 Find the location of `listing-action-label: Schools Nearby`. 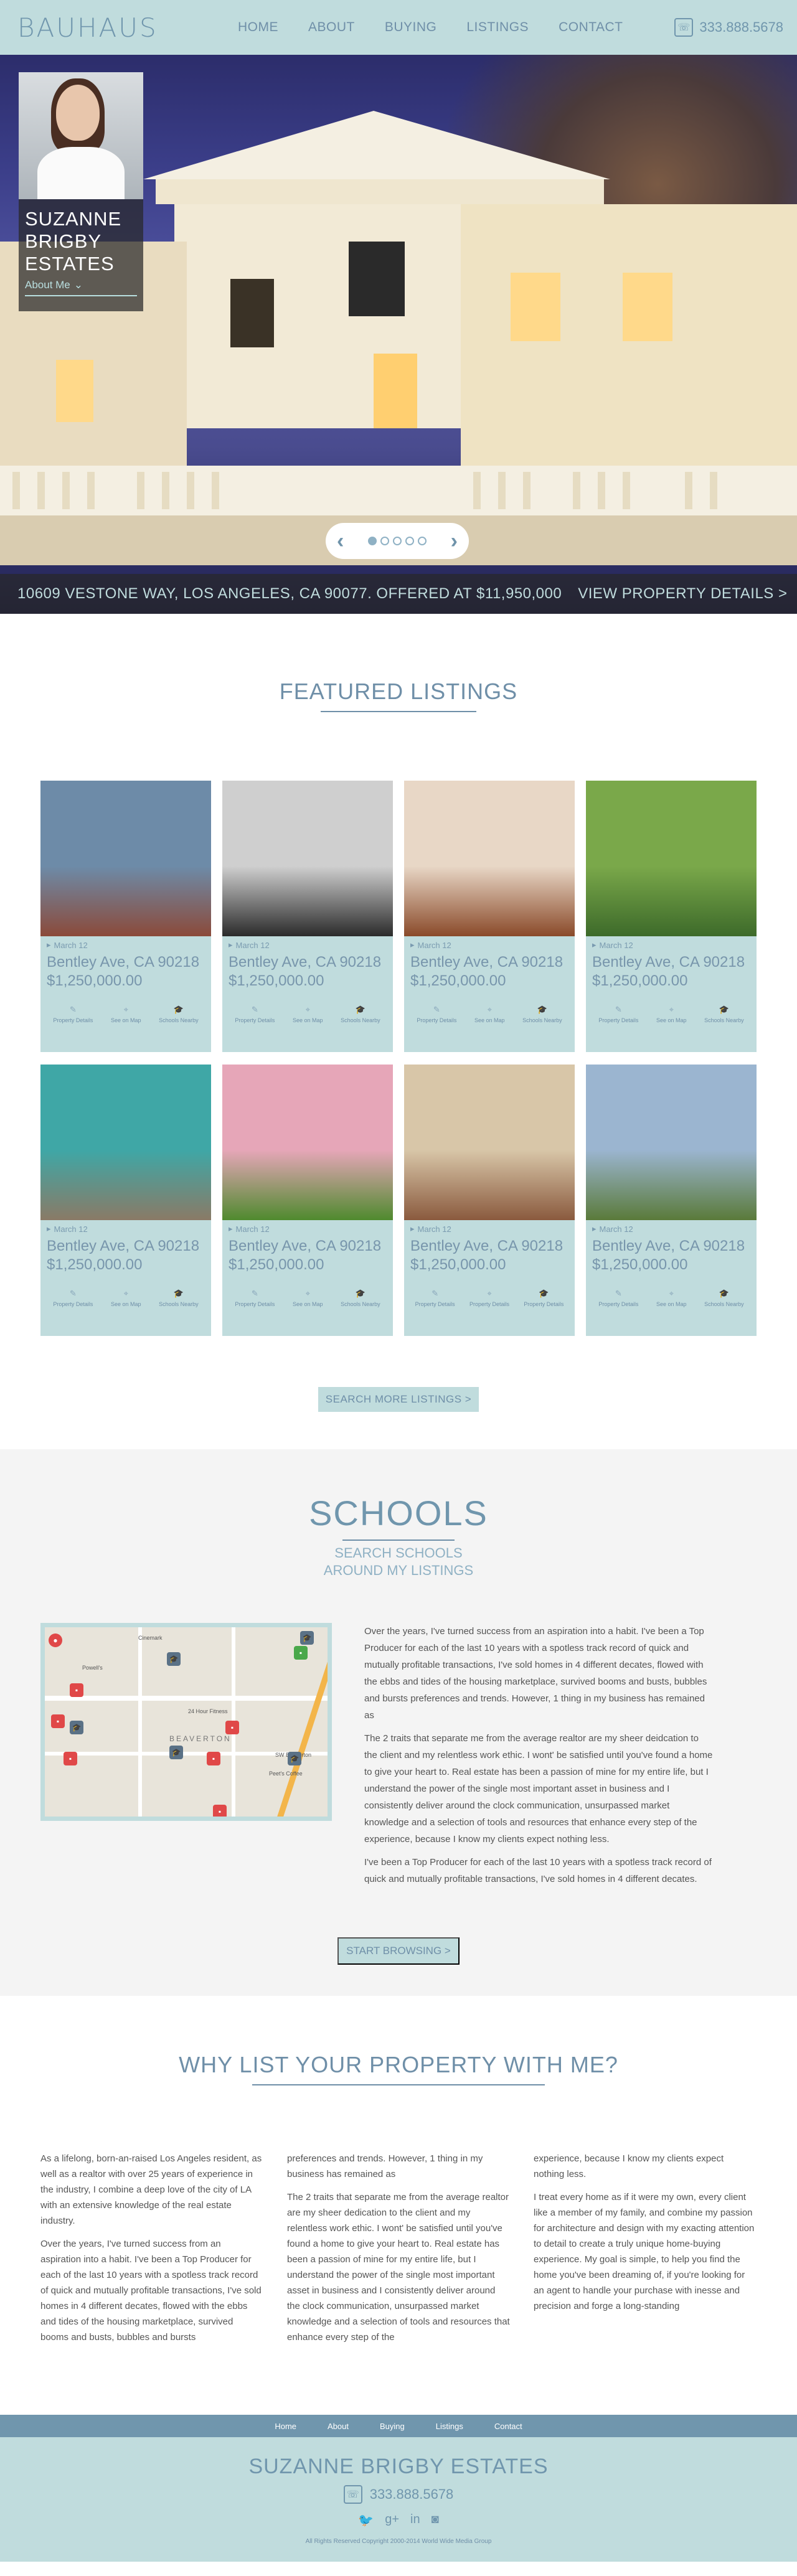

listing-action-label: Schools Nearby is located at coordinates (361, 1304).